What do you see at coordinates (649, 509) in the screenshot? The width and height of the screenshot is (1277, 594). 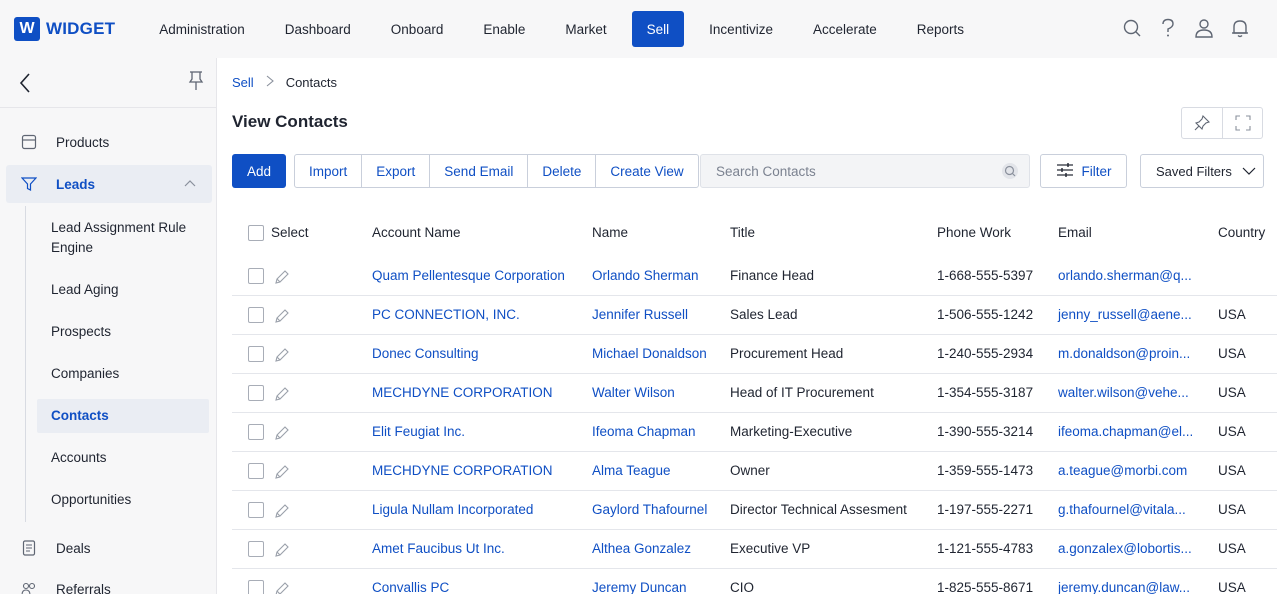 I see `cell-name: Gaylord Thafournel` at bounding box center [649, 509].